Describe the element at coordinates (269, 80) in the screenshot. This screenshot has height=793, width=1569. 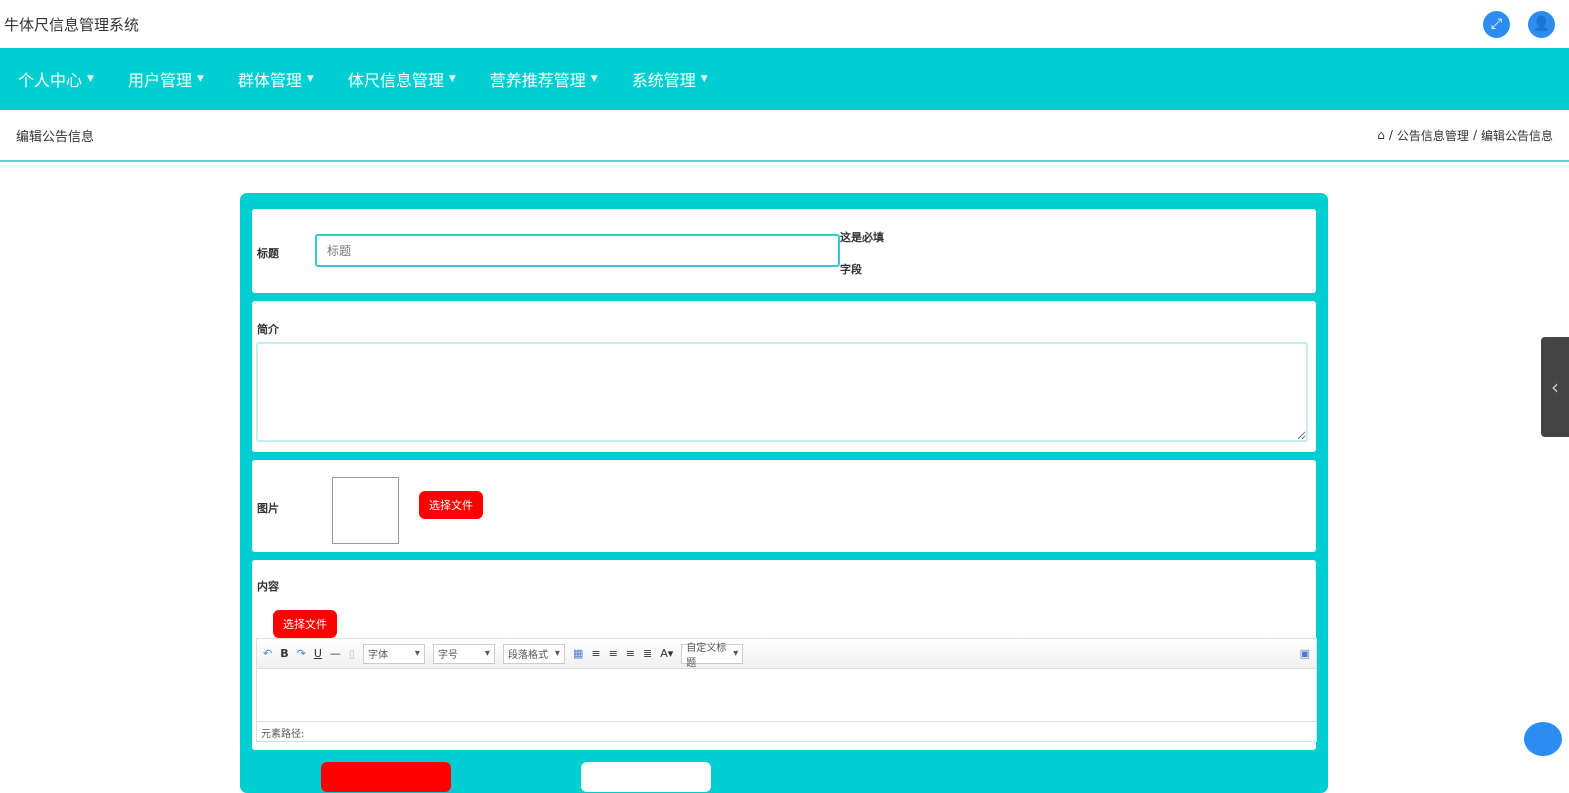
I see `nav-label: 群体管理` at that location.